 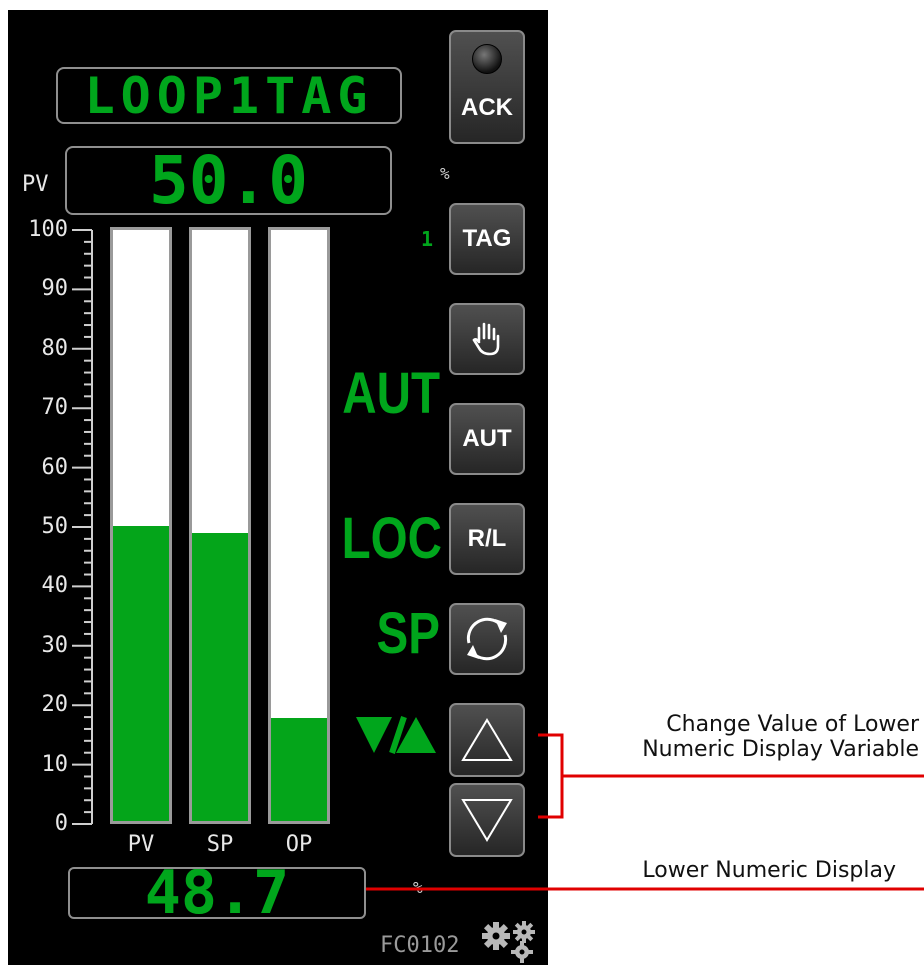 What do you see at coordinates (780, 749) in the screenshot?
I see `change-value-line2: Numeric Display Variable` at bounding box center [780, 749].